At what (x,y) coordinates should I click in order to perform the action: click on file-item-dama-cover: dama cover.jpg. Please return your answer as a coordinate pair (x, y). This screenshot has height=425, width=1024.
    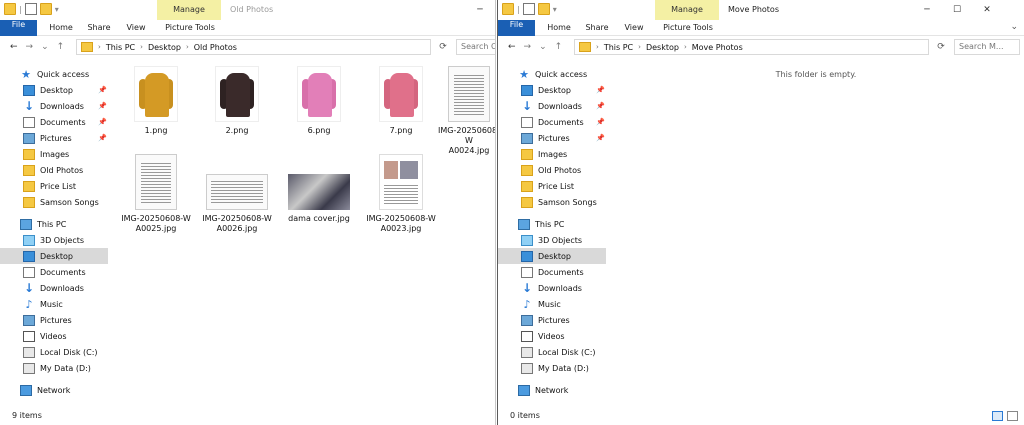
    Looking at the image, I should click on (319, 189).